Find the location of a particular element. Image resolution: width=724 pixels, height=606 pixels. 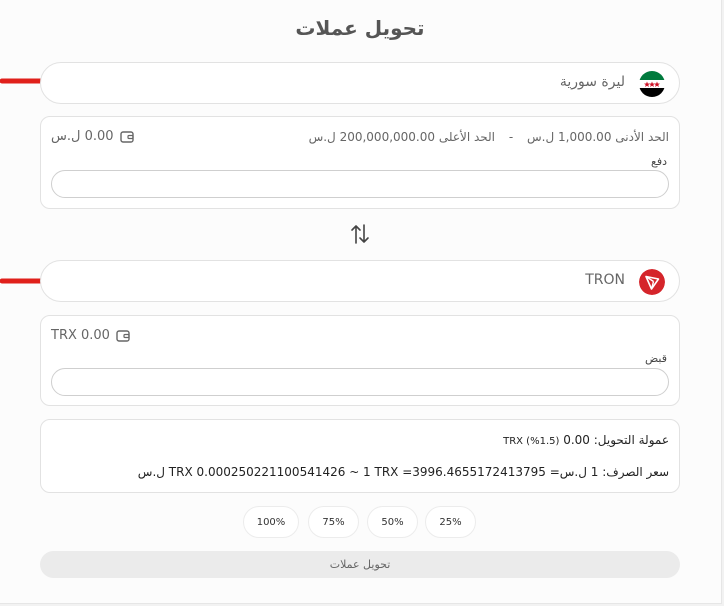

pay-balance: 0.00 ل.س is located at coordinates (93, 136).